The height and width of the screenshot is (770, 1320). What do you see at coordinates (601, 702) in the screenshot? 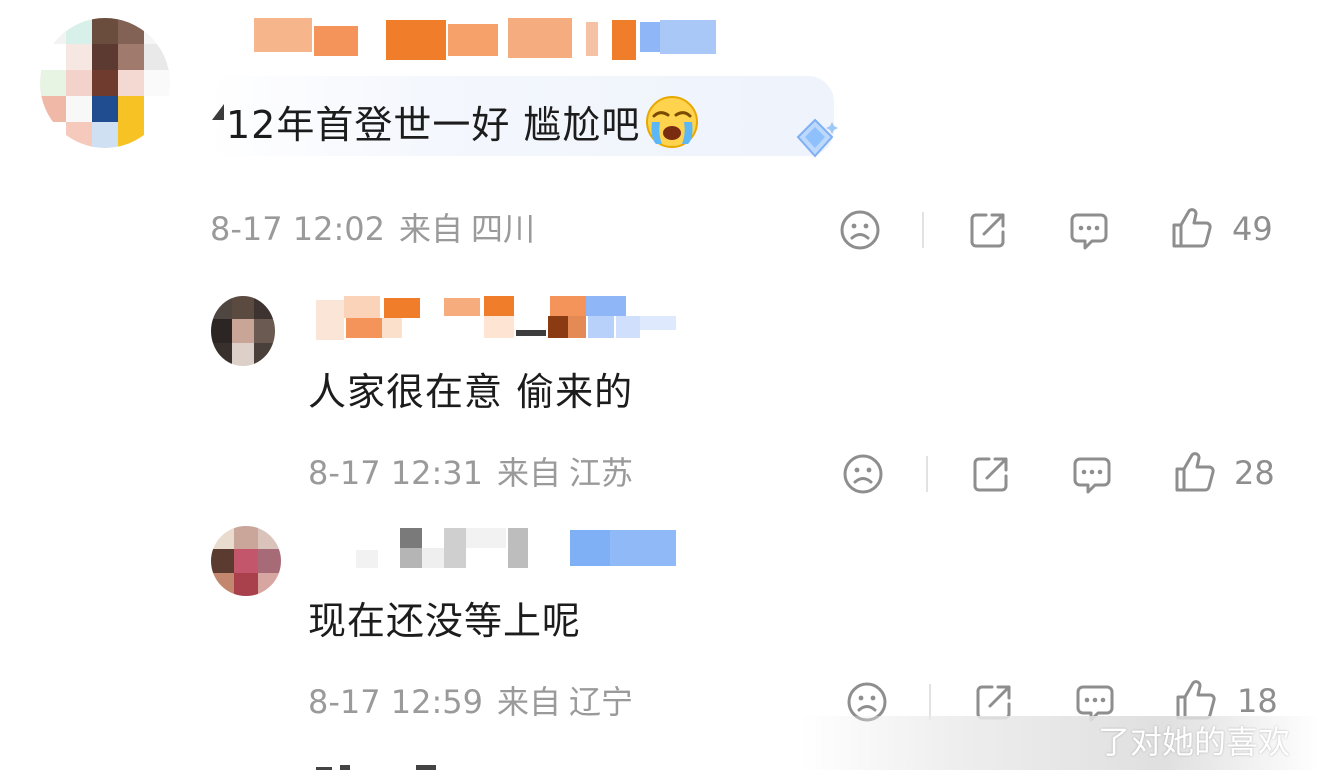
I see `comment-region: 辽宁` at bounding box center [601, 702].